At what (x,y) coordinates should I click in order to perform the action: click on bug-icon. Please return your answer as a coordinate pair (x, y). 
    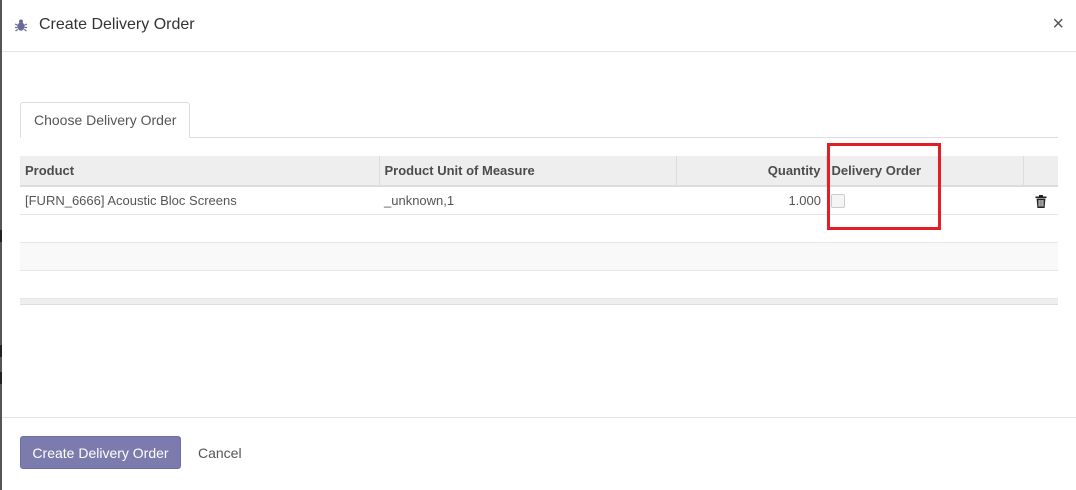
    Looking at the image, I should click on (21, 25).